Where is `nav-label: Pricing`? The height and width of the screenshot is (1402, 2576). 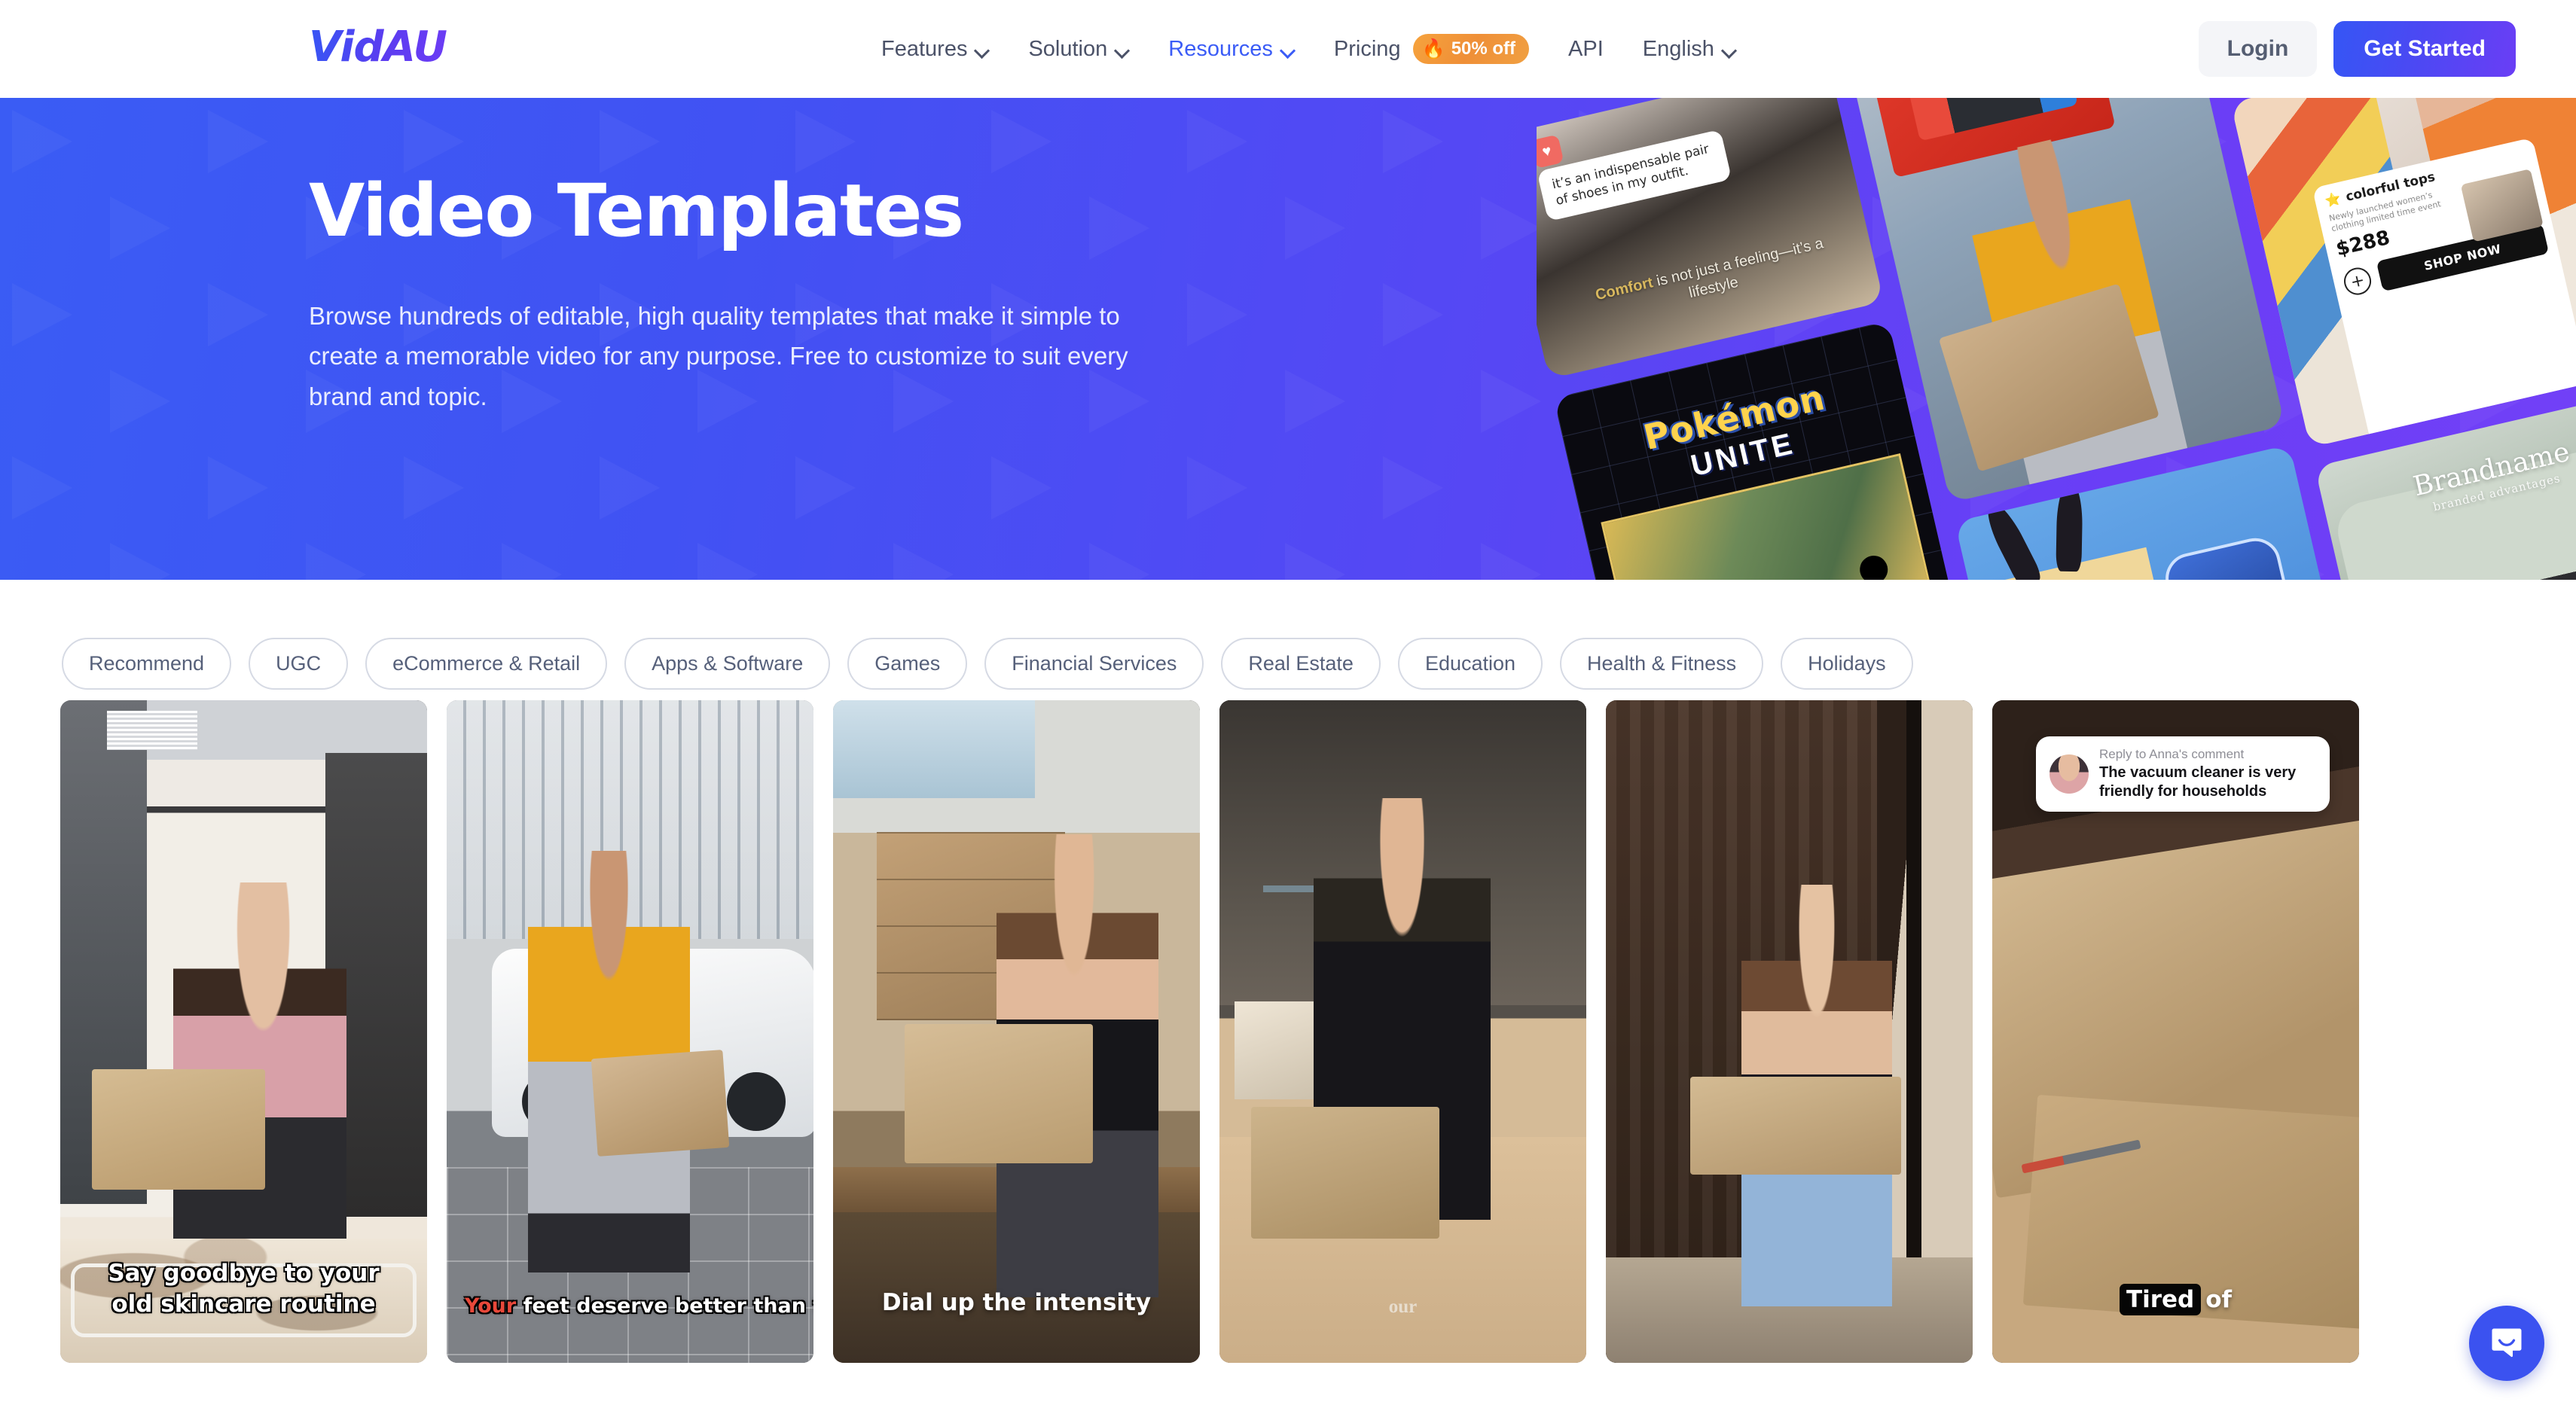 nav-label: Pricing is located at coordinates (1367, 48).